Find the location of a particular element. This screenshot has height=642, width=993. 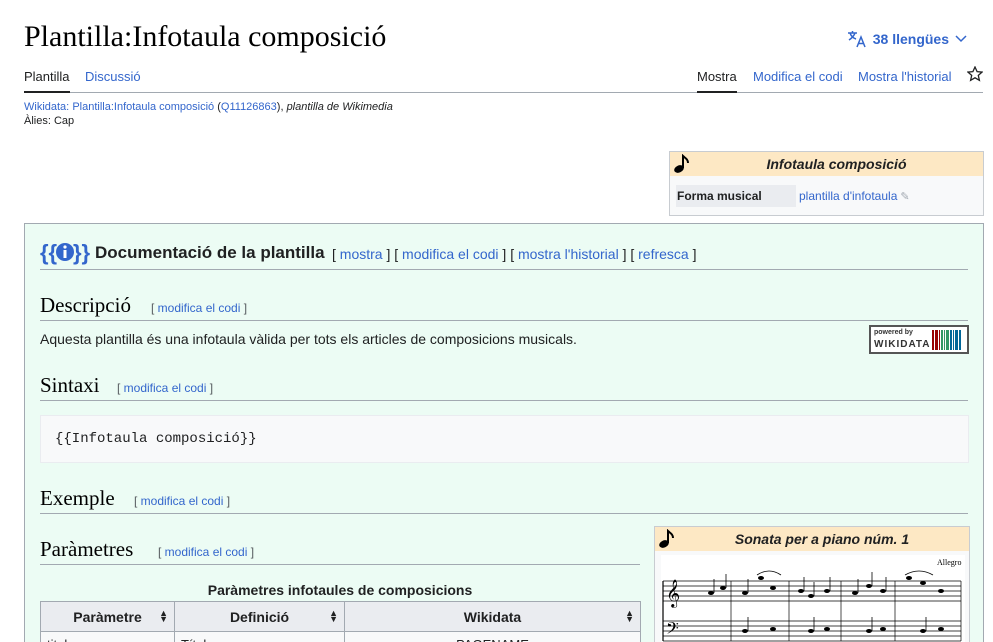

alias-value: Cap is located at coordinates (64, 121).